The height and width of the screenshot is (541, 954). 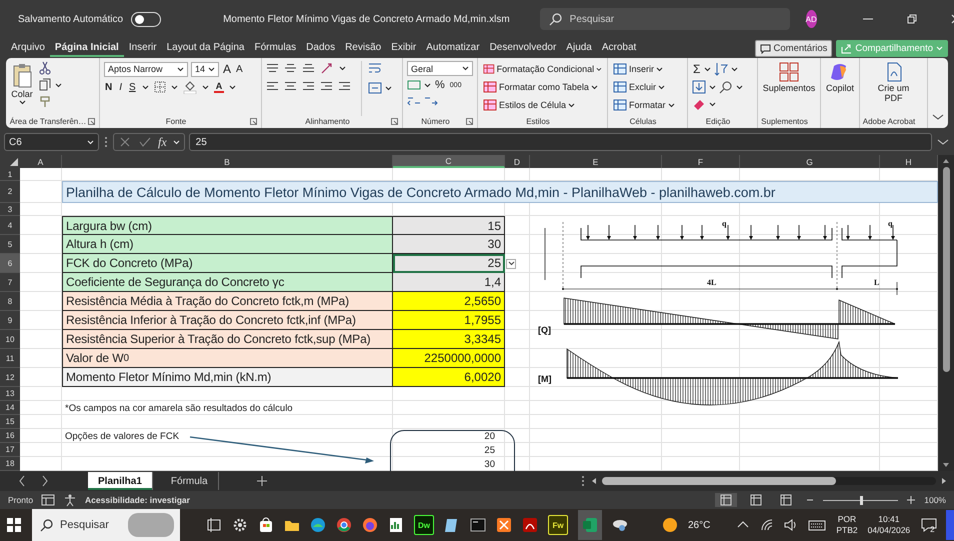 I want to click on menu-tab: Acrobat, so click(x=619, y=48).